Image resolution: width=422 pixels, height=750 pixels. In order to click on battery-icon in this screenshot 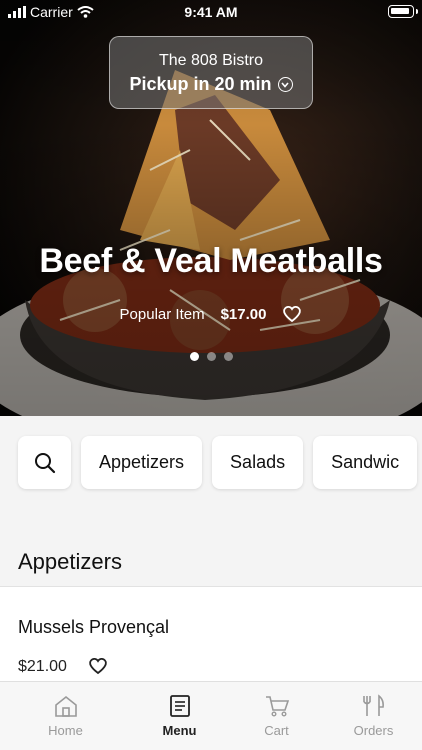, I will do `click(401, 11)`.